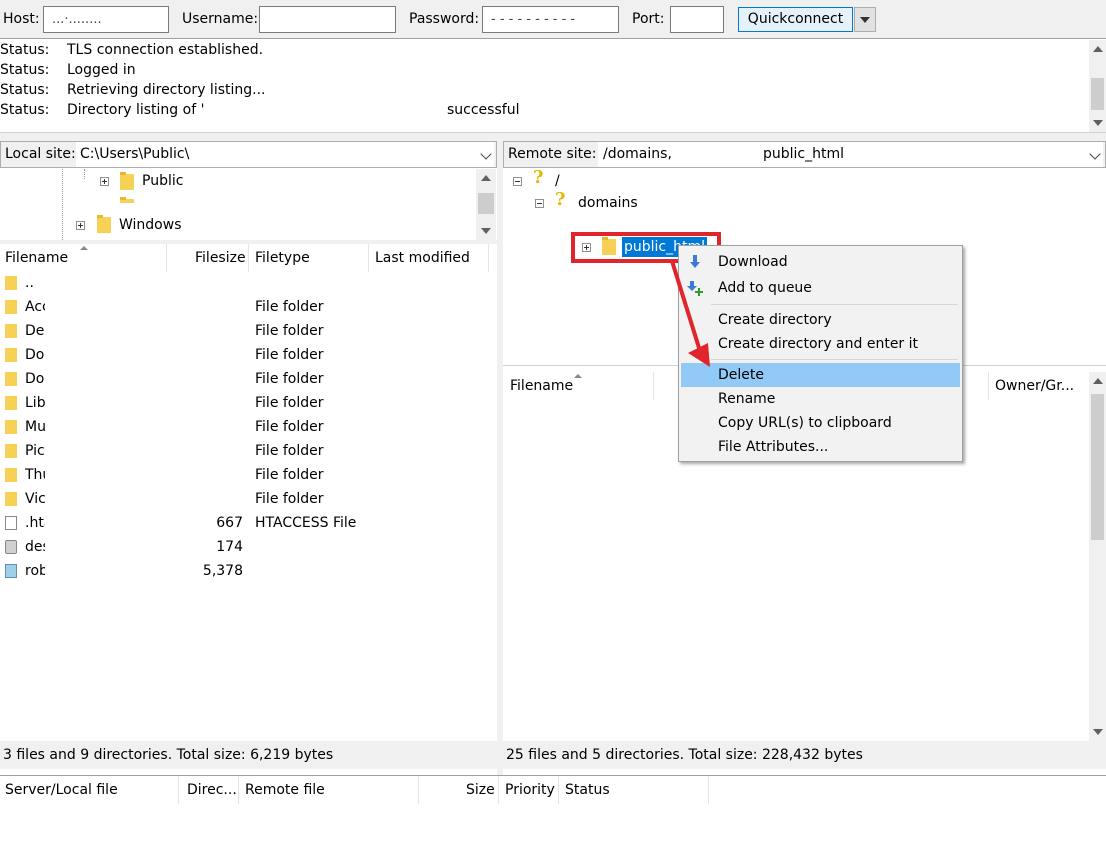 This screenshot has height=857, width=1106. What do you see at coordinates (180, 524) in the screenshot?
I see `list-item: .hta667HTACCESS File` at bounding box center [180, 524].